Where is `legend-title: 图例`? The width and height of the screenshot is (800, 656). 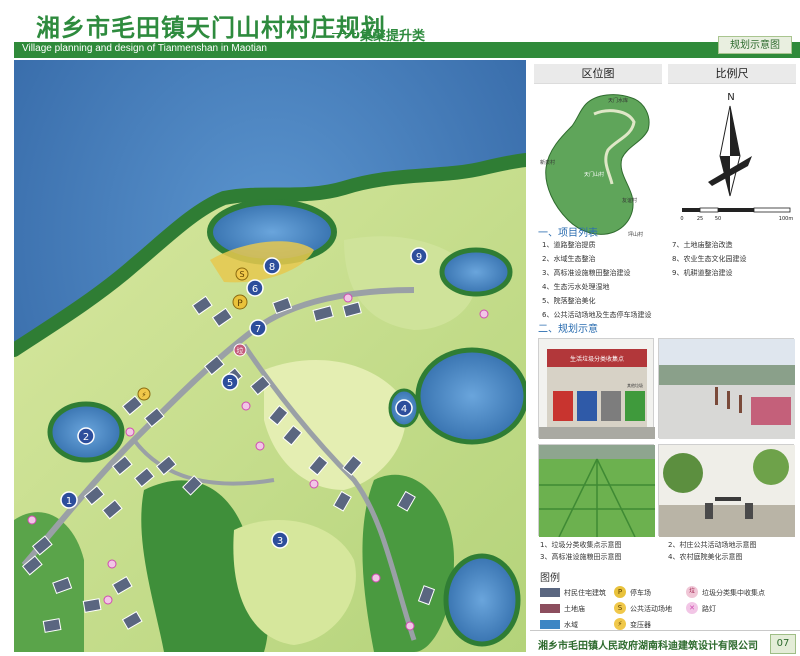
legend-title: 图例 is located at coordinates (550, 578).